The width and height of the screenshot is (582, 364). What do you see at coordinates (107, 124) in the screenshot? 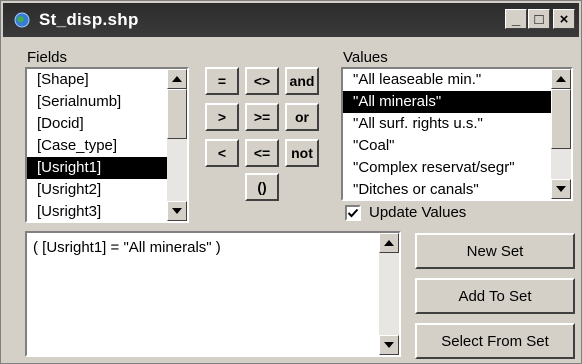
I see `list-item: [Docid]` at bounding box center [107, 124].